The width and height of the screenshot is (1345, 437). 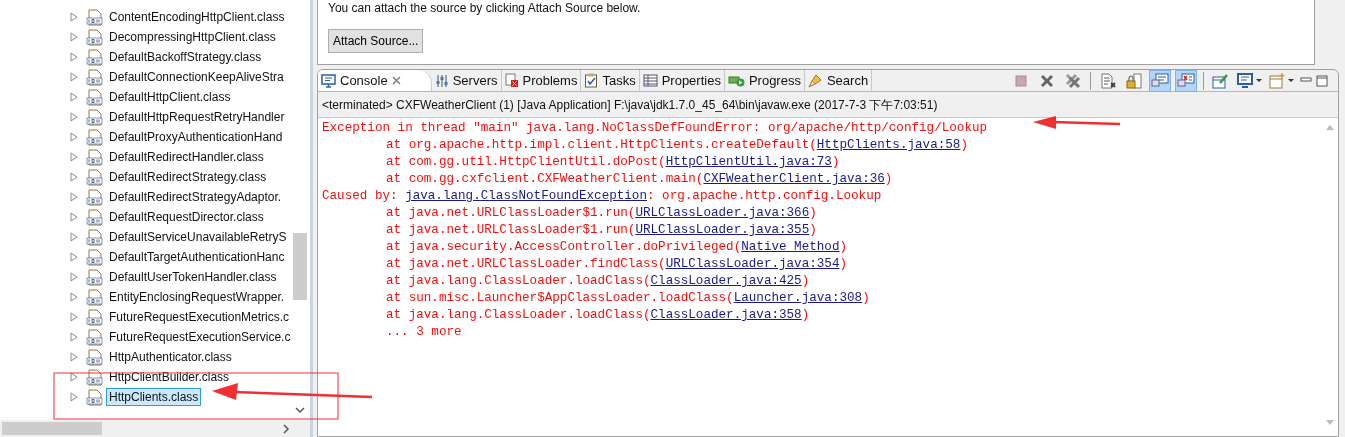 I want to click on table-icon, so click(x=650, y=80).